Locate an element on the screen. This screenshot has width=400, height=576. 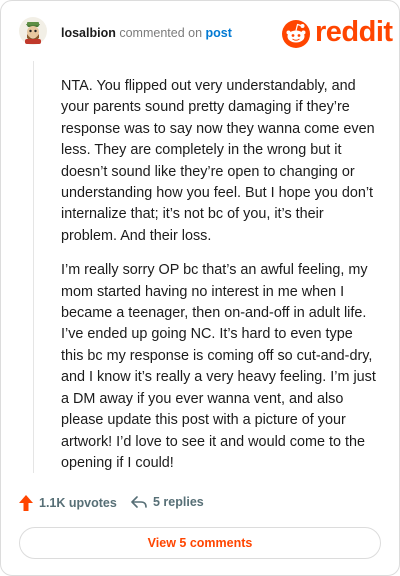
thread-line is located at coordinates (33, 267).